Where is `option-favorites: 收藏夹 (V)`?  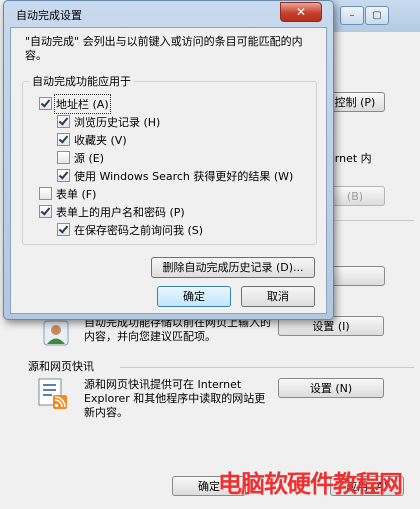 option-favorites: 收藏夹 (V) is located at coordinates (92, 139).